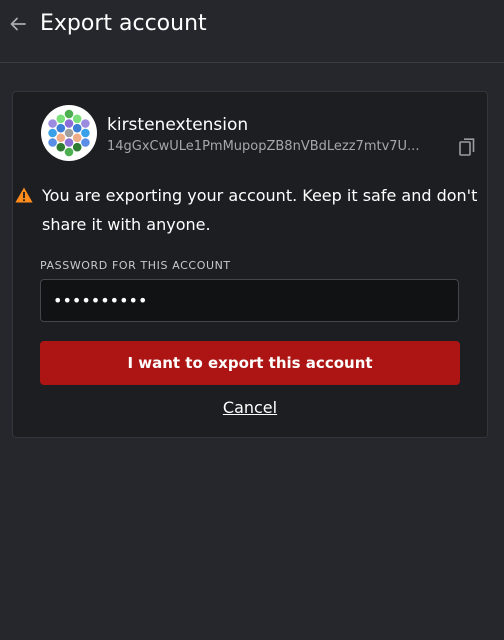 This screenshot has height=640, width=504. I want to click on password-label: PASSWORD FOR THIS ACCOUNT, so click(135, 265).